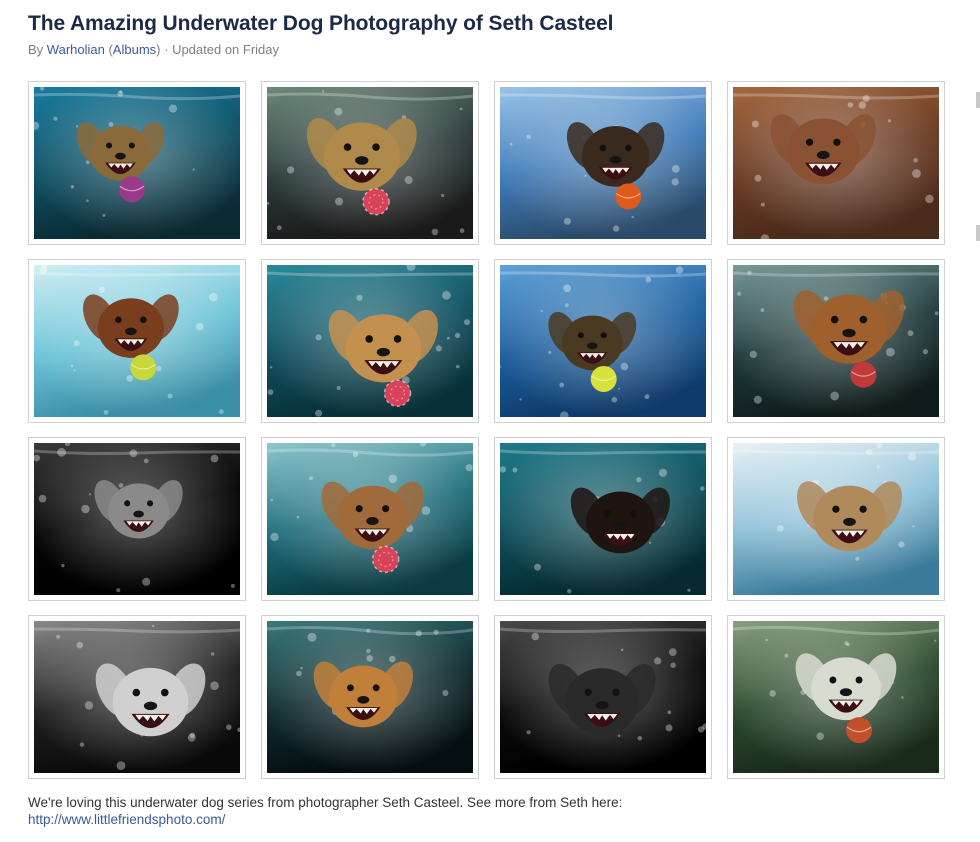  Describe the element at coordinates (134, 49) in the screenshot. I see `albums-link: Albums` at that location.